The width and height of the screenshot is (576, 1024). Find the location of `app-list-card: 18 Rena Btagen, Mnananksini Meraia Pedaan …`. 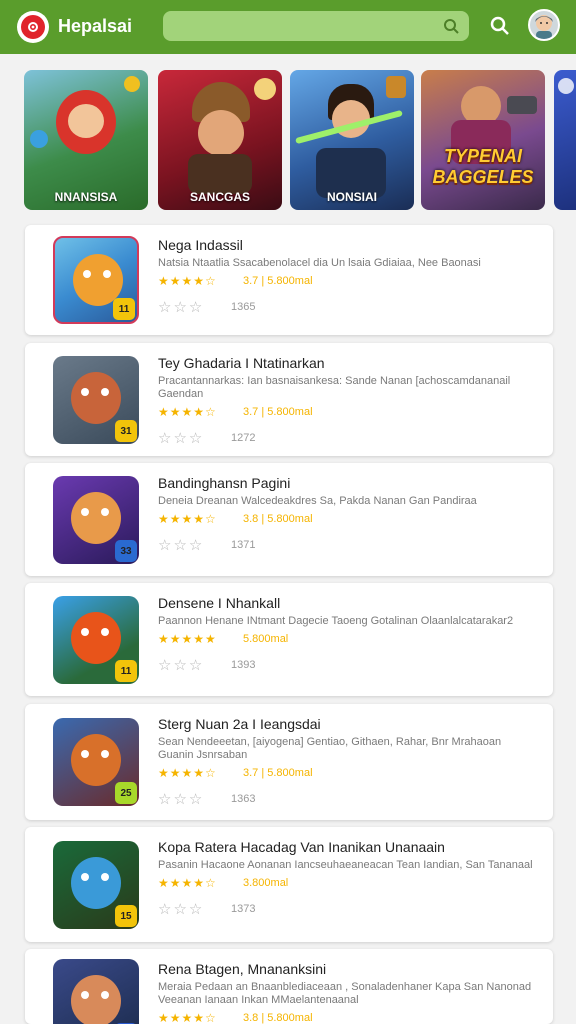

app-list-card: 18 Rena Btagen, Mnananksini Meraia Pedaan … is located at coordinates (289, 986).